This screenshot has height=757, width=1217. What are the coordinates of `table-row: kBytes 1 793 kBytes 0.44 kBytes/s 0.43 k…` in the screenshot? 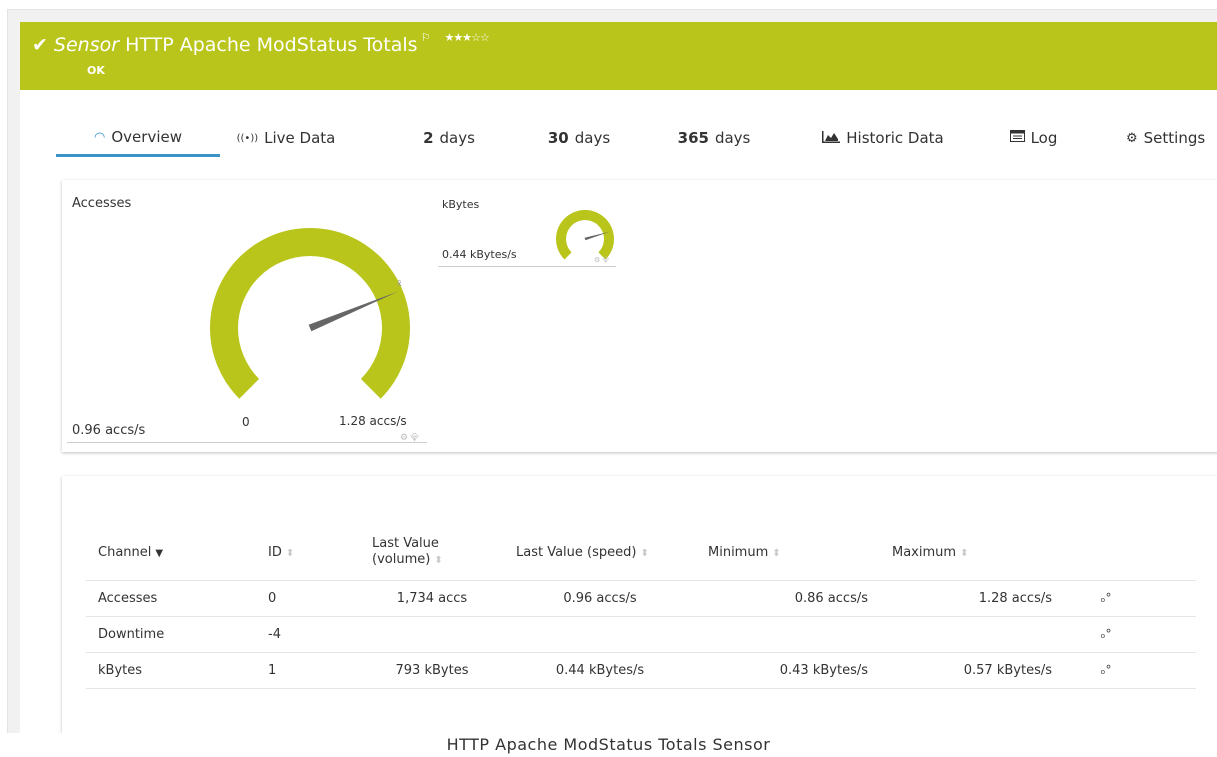 It's located at (641, 670).